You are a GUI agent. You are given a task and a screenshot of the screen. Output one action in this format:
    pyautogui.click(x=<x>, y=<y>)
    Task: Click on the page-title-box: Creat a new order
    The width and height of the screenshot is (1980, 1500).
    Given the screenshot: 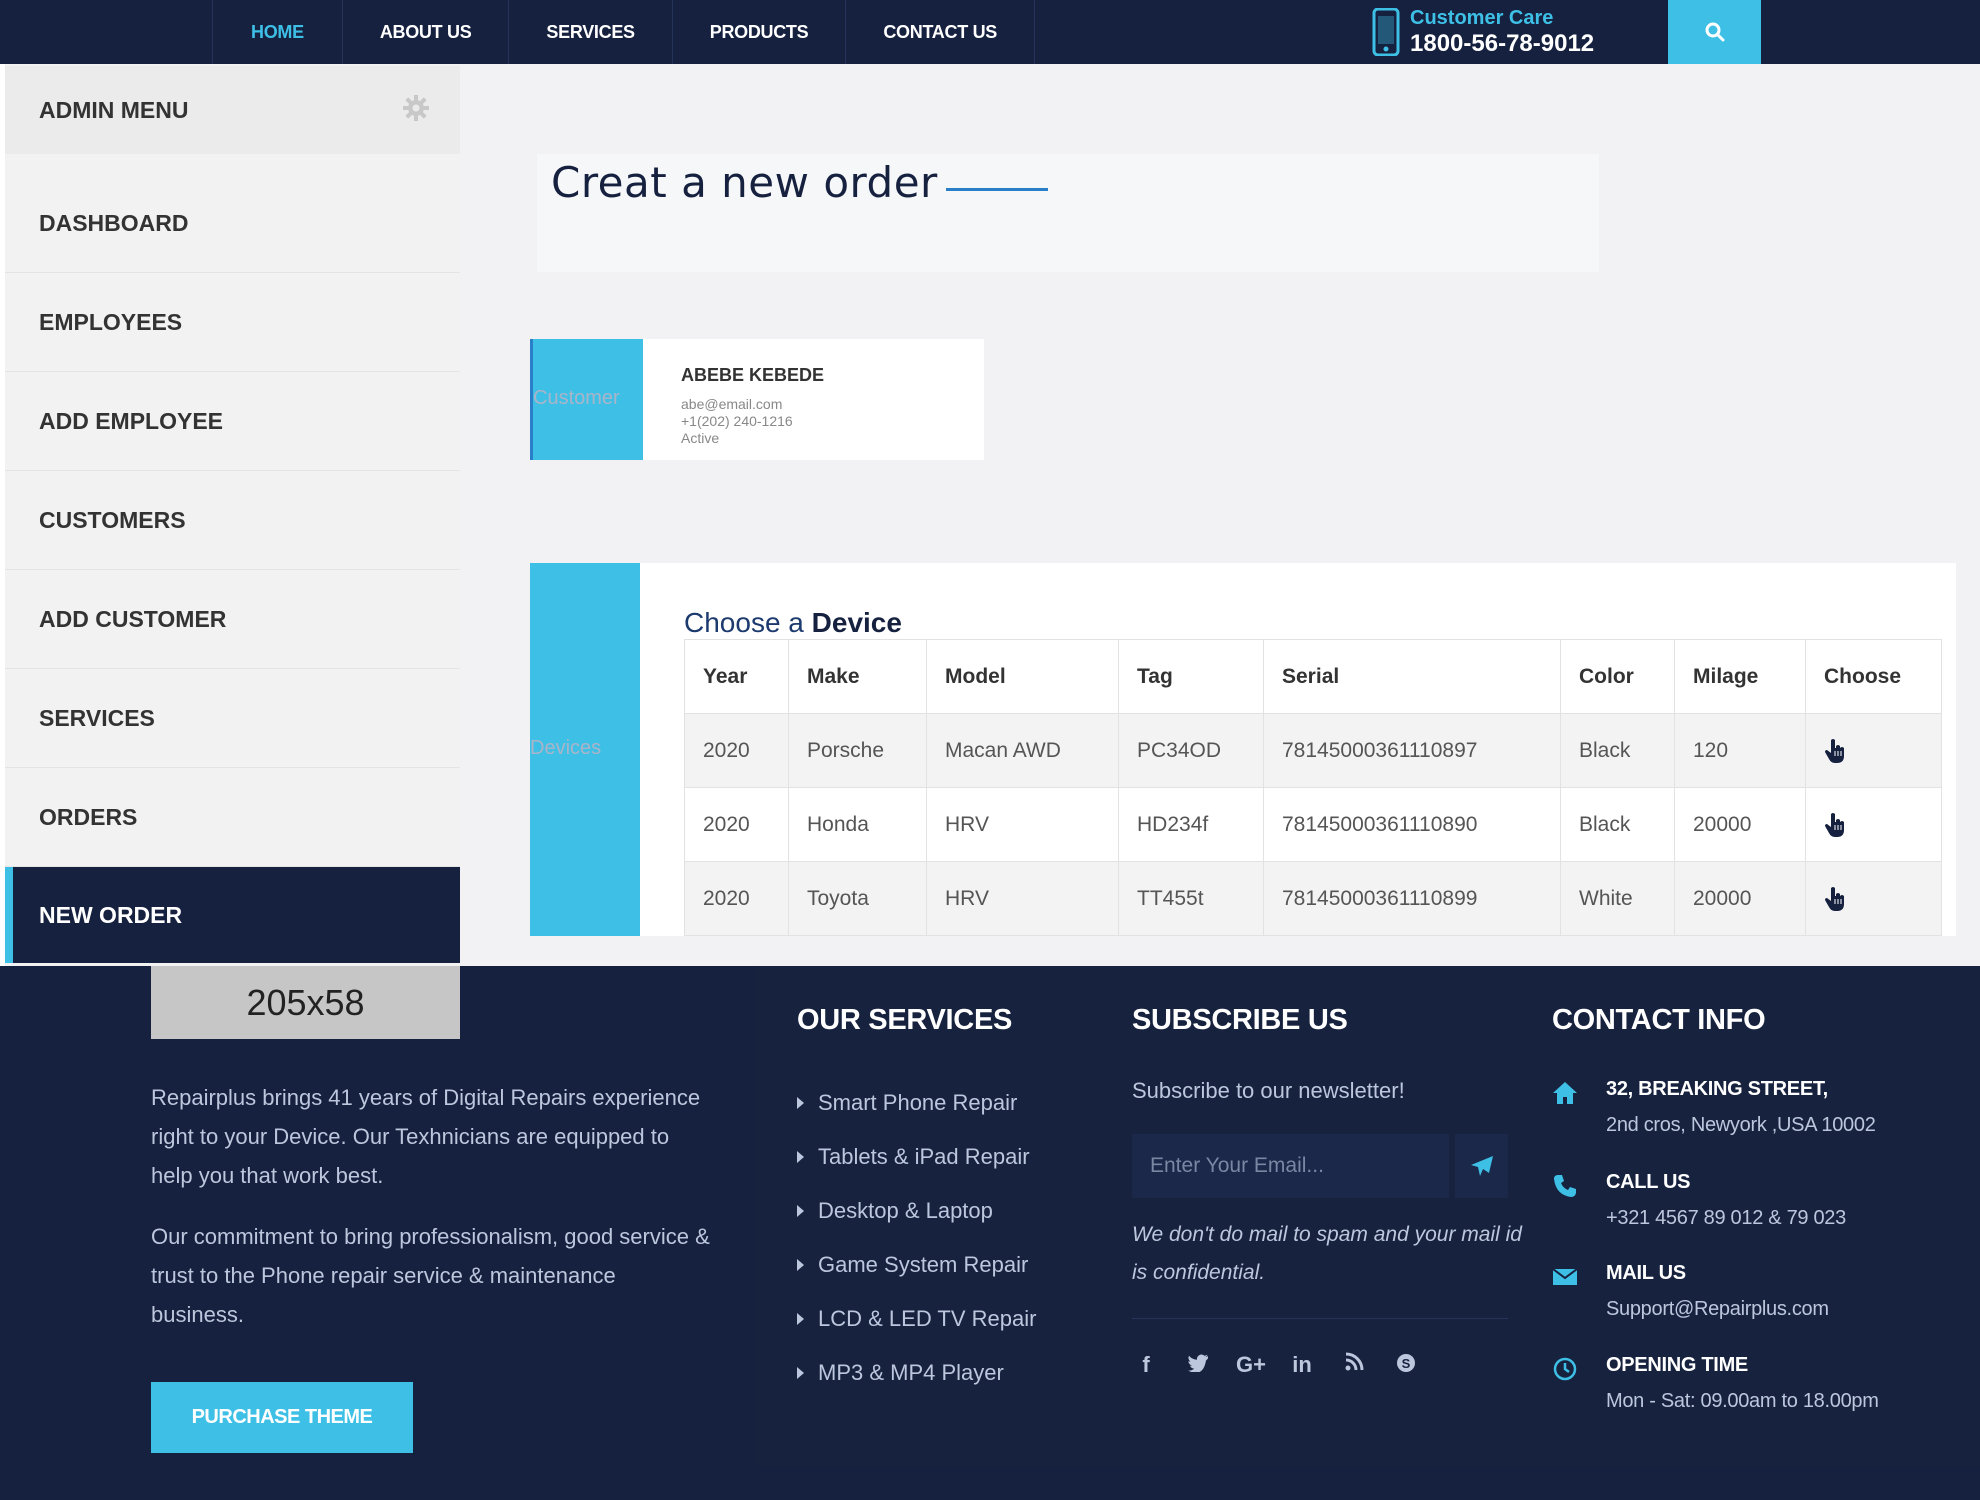 What is the action you would take?
    pyautogui.click(x=1068, y=213)
    